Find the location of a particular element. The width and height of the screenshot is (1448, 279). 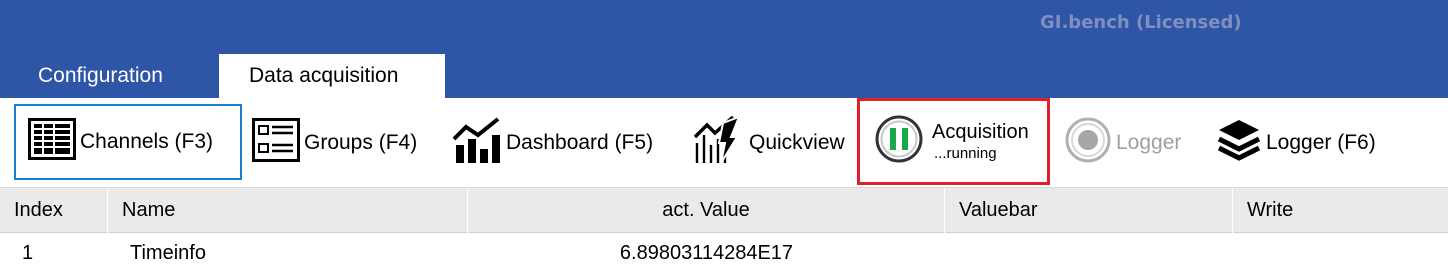

column-header-act-value: act. Value is located at coordinates (706, 210).